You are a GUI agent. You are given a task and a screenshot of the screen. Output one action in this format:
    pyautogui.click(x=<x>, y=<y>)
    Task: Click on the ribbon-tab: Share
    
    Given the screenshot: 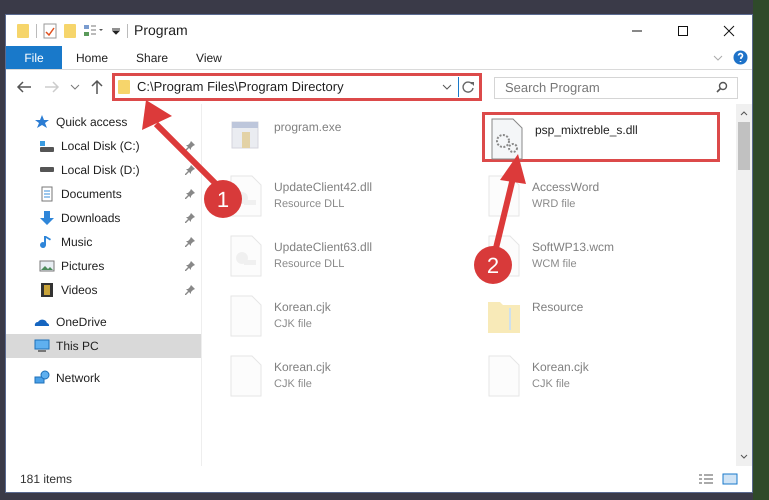 What is the action you would take?
    pyautogui.click(x=152, y=57)
    